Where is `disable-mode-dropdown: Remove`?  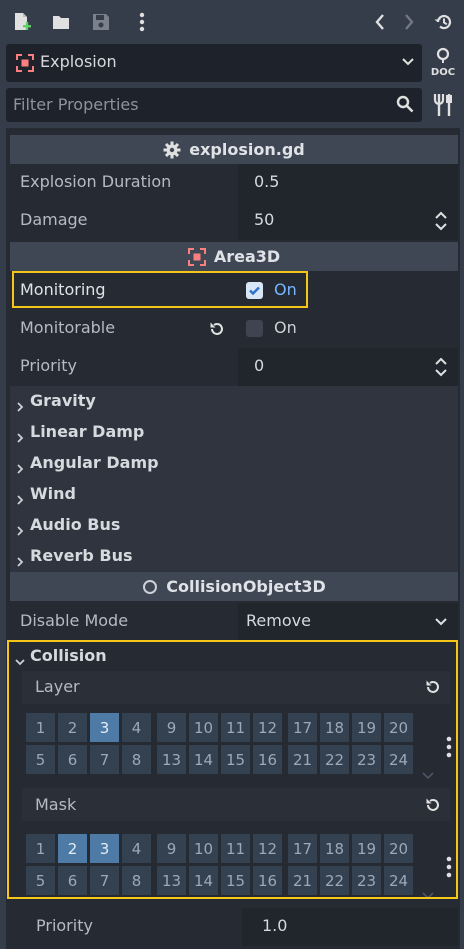
disable-mode-dropdown: Remove is located at coordinates (348, 622).